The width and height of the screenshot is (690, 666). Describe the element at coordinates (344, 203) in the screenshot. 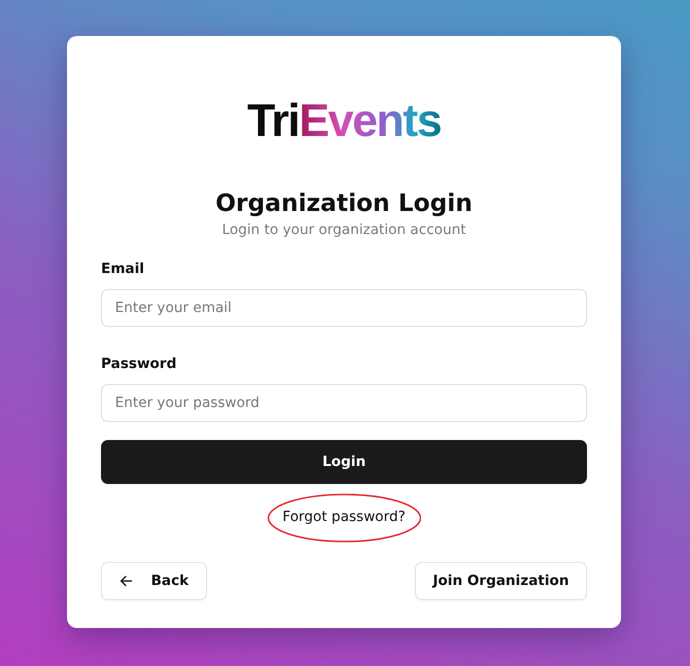

I see `page-title: Organization Login` at that location.